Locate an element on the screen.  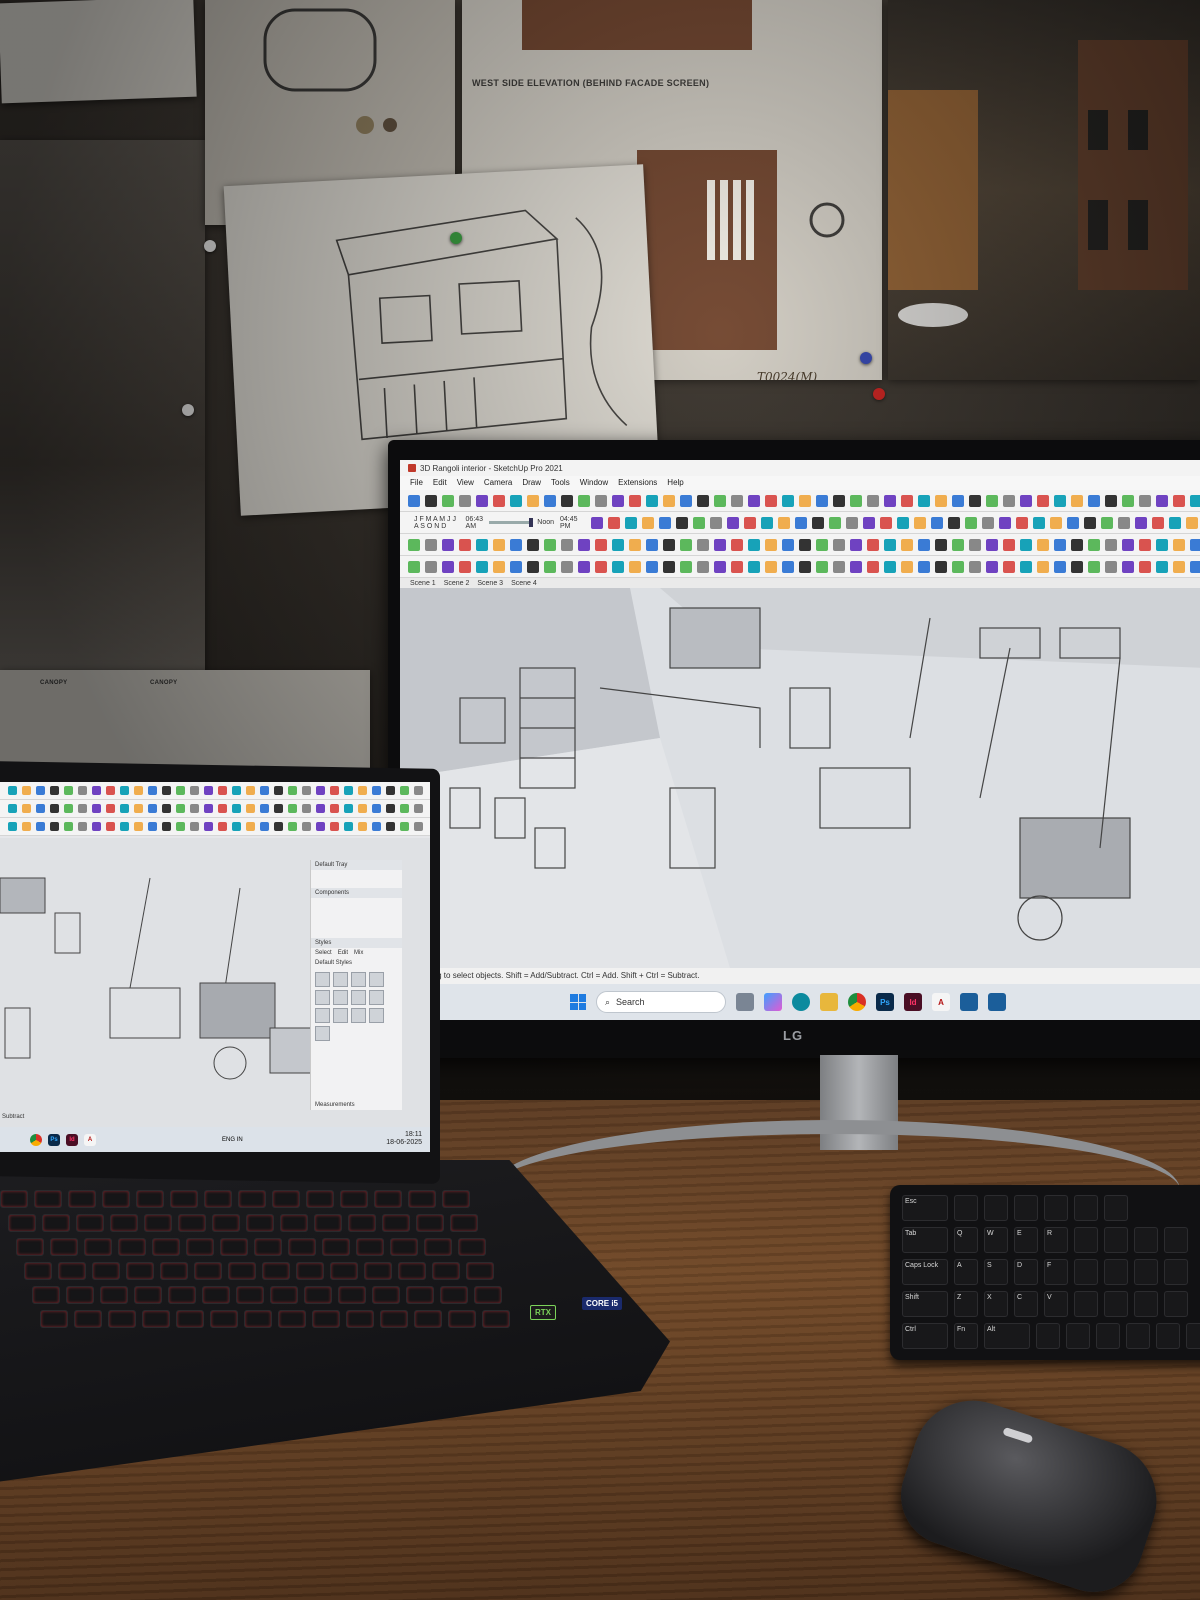
keyboard-key-r: R is located at coordinates (1056, 1240).